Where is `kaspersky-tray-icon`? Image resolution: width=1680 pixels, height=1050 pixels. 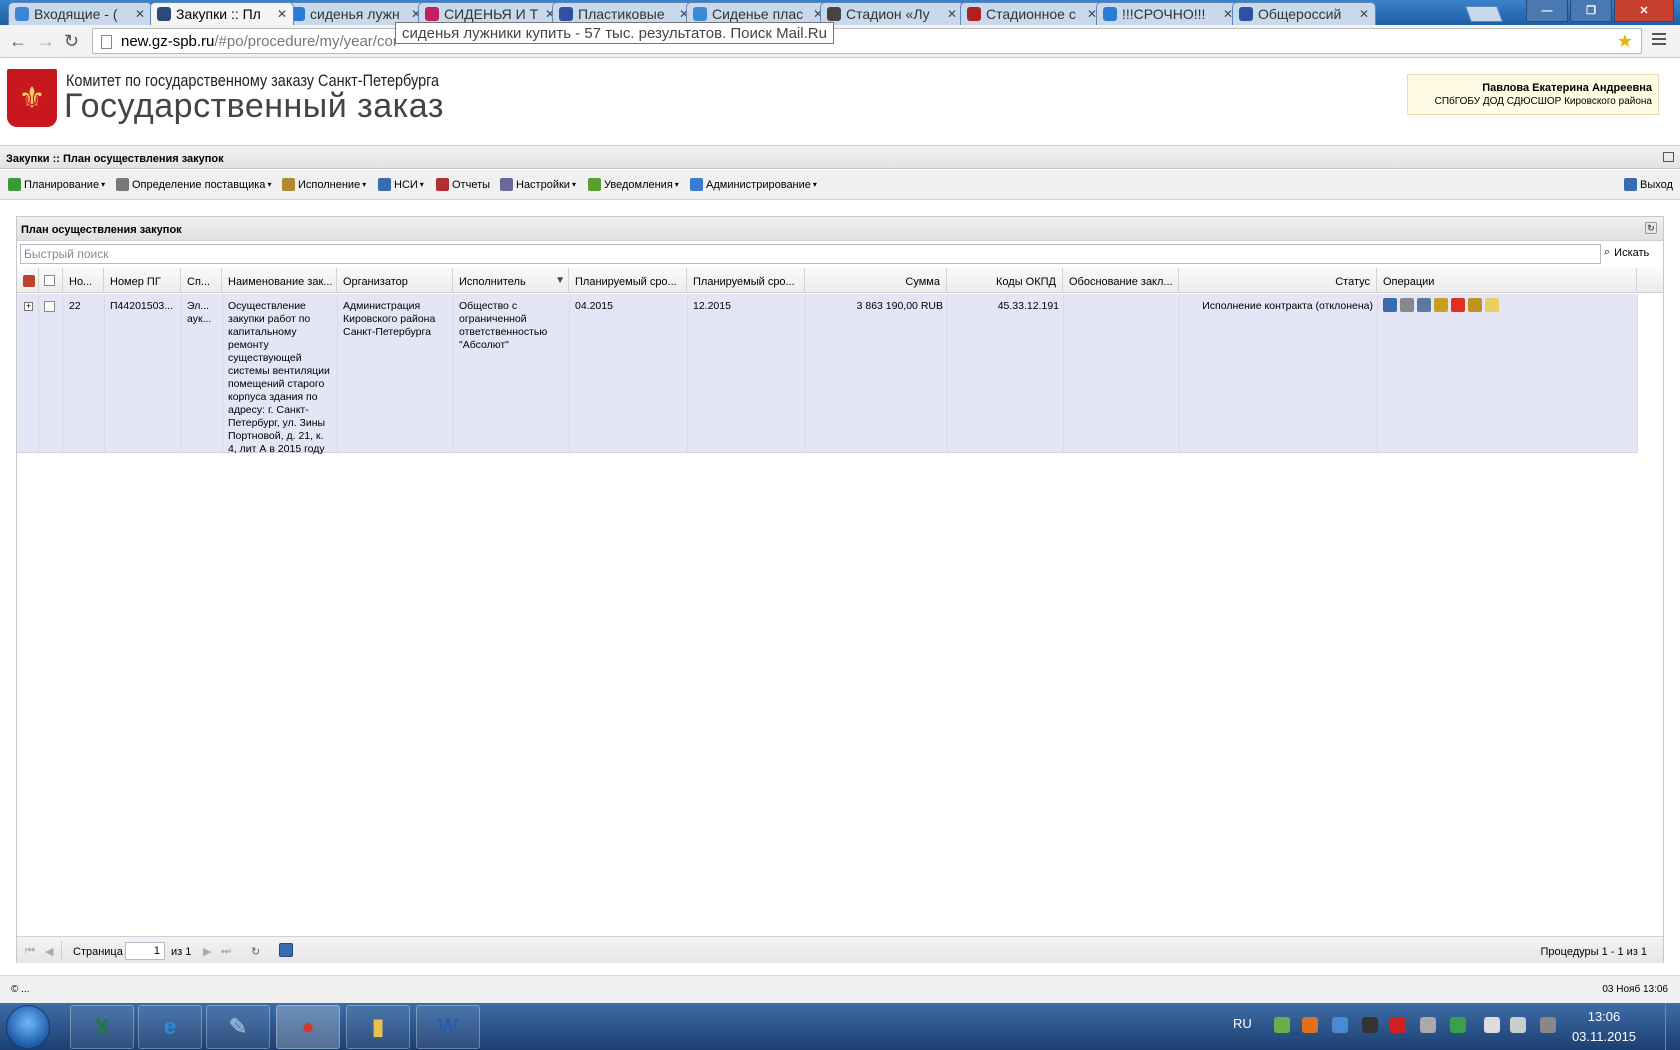
kaspersky-tray-icon is located at coordinates (1398, 1025).